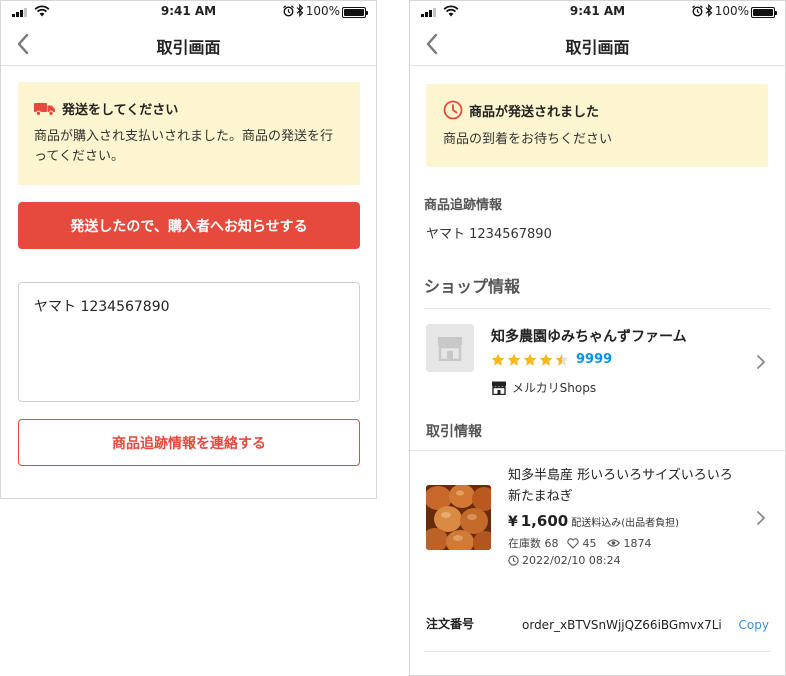 The width and height of the screenshot is (786, 676). What do you see at coordinates (513, 560) in the screenshot?
I see `clock-small-icon` at bounding box center [513, 560].